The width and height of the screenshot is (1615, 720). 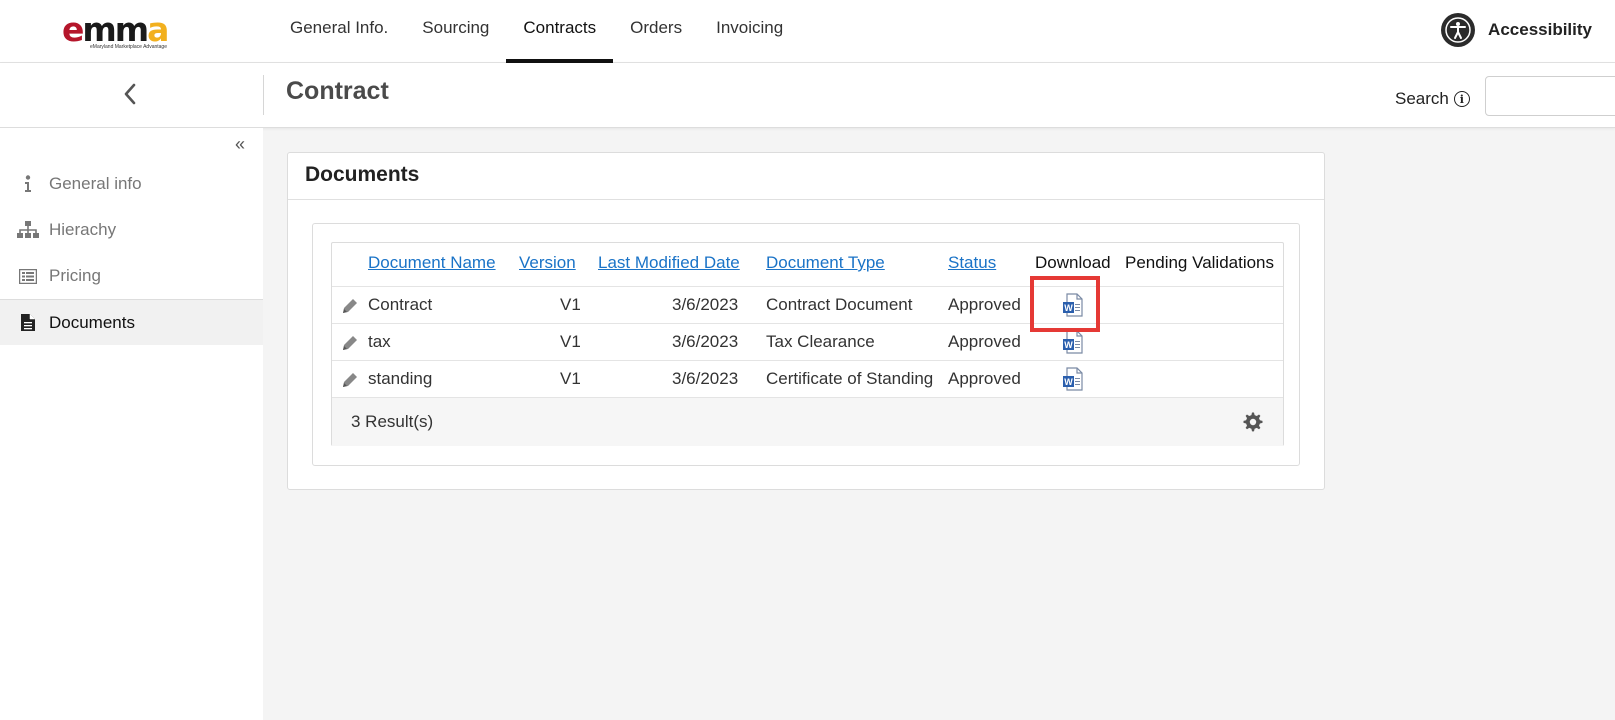 I want to click on sidebar-menu: General info Hierachy Pricing Documents, so click(x=131, y=253).